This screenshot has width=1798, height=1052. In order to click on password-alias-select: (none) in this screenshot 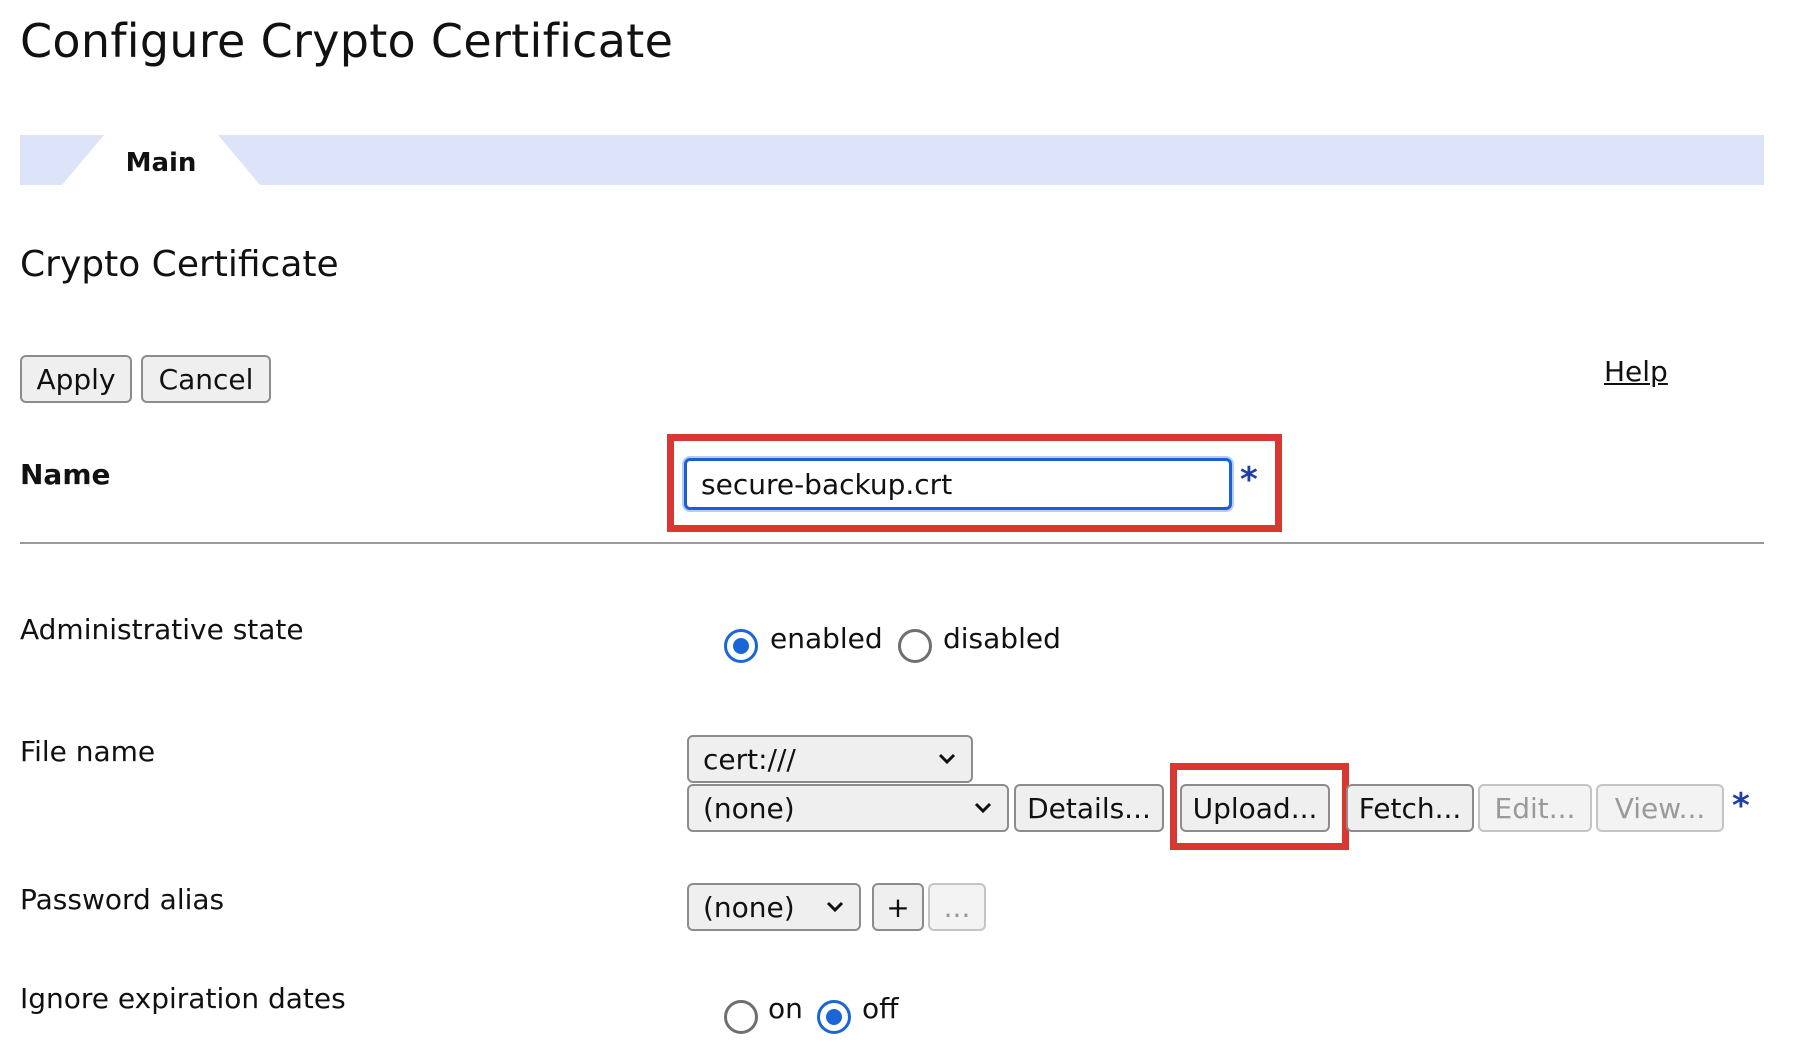, I will do `click(774, 907)`.